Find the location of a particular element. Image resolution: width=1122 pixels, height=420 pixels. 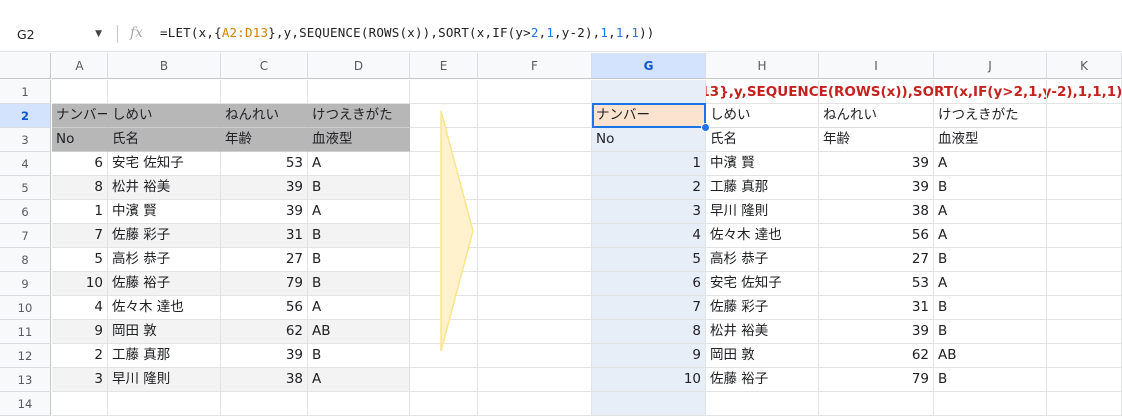

source-data-cell: 高杉 恭子 is located at coordinates (164, 260).